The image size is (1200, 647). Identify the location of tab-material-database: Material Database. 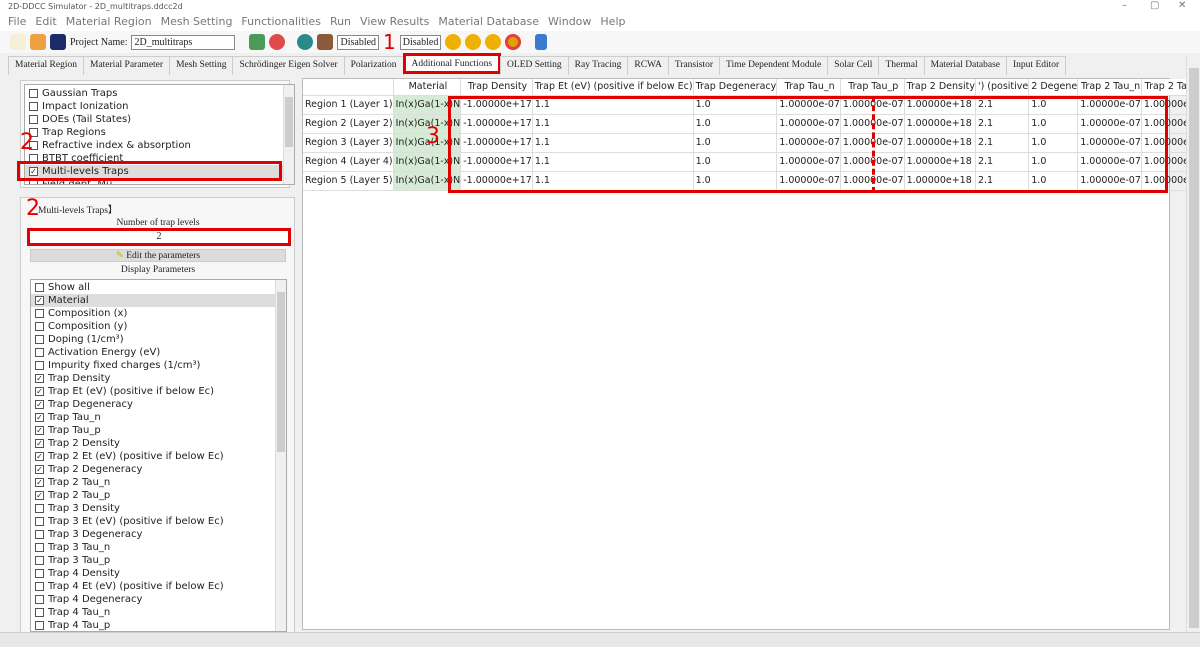
(965, 65).